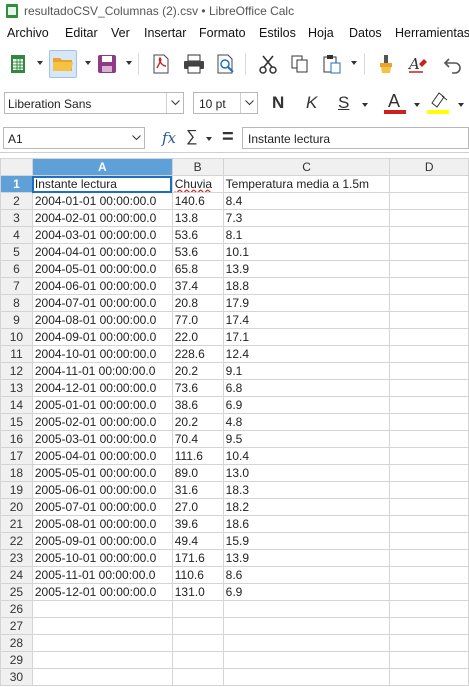  What do you see at coordinates (306, 660) in the screenshot?
I see `cell-c29` at bounding box center [306, 660].